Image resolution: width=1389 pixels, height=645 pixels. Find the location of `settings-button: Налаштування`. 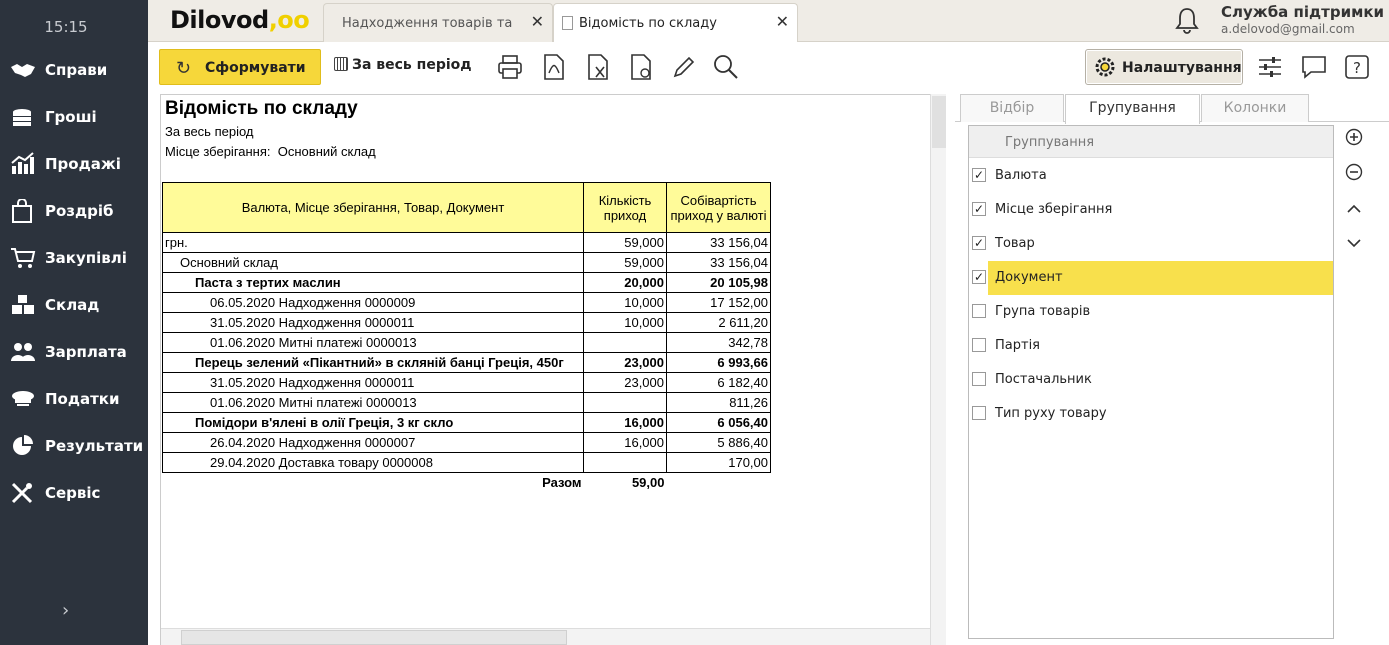

settings-button: Налаштування is located at coordinates (1164, 67).